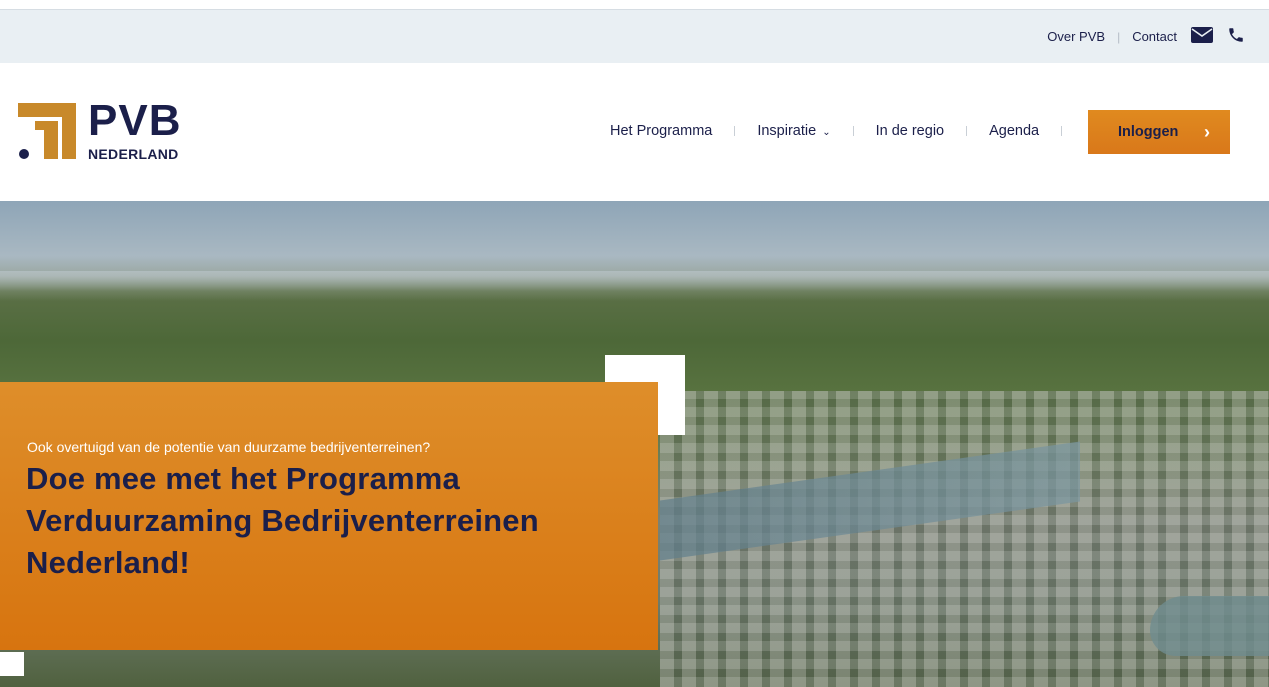 Image resolution: width=1269 pixels, height=687 pixels. I want to click on logo-subtitle: NEDERLAND, so click(133, 154).